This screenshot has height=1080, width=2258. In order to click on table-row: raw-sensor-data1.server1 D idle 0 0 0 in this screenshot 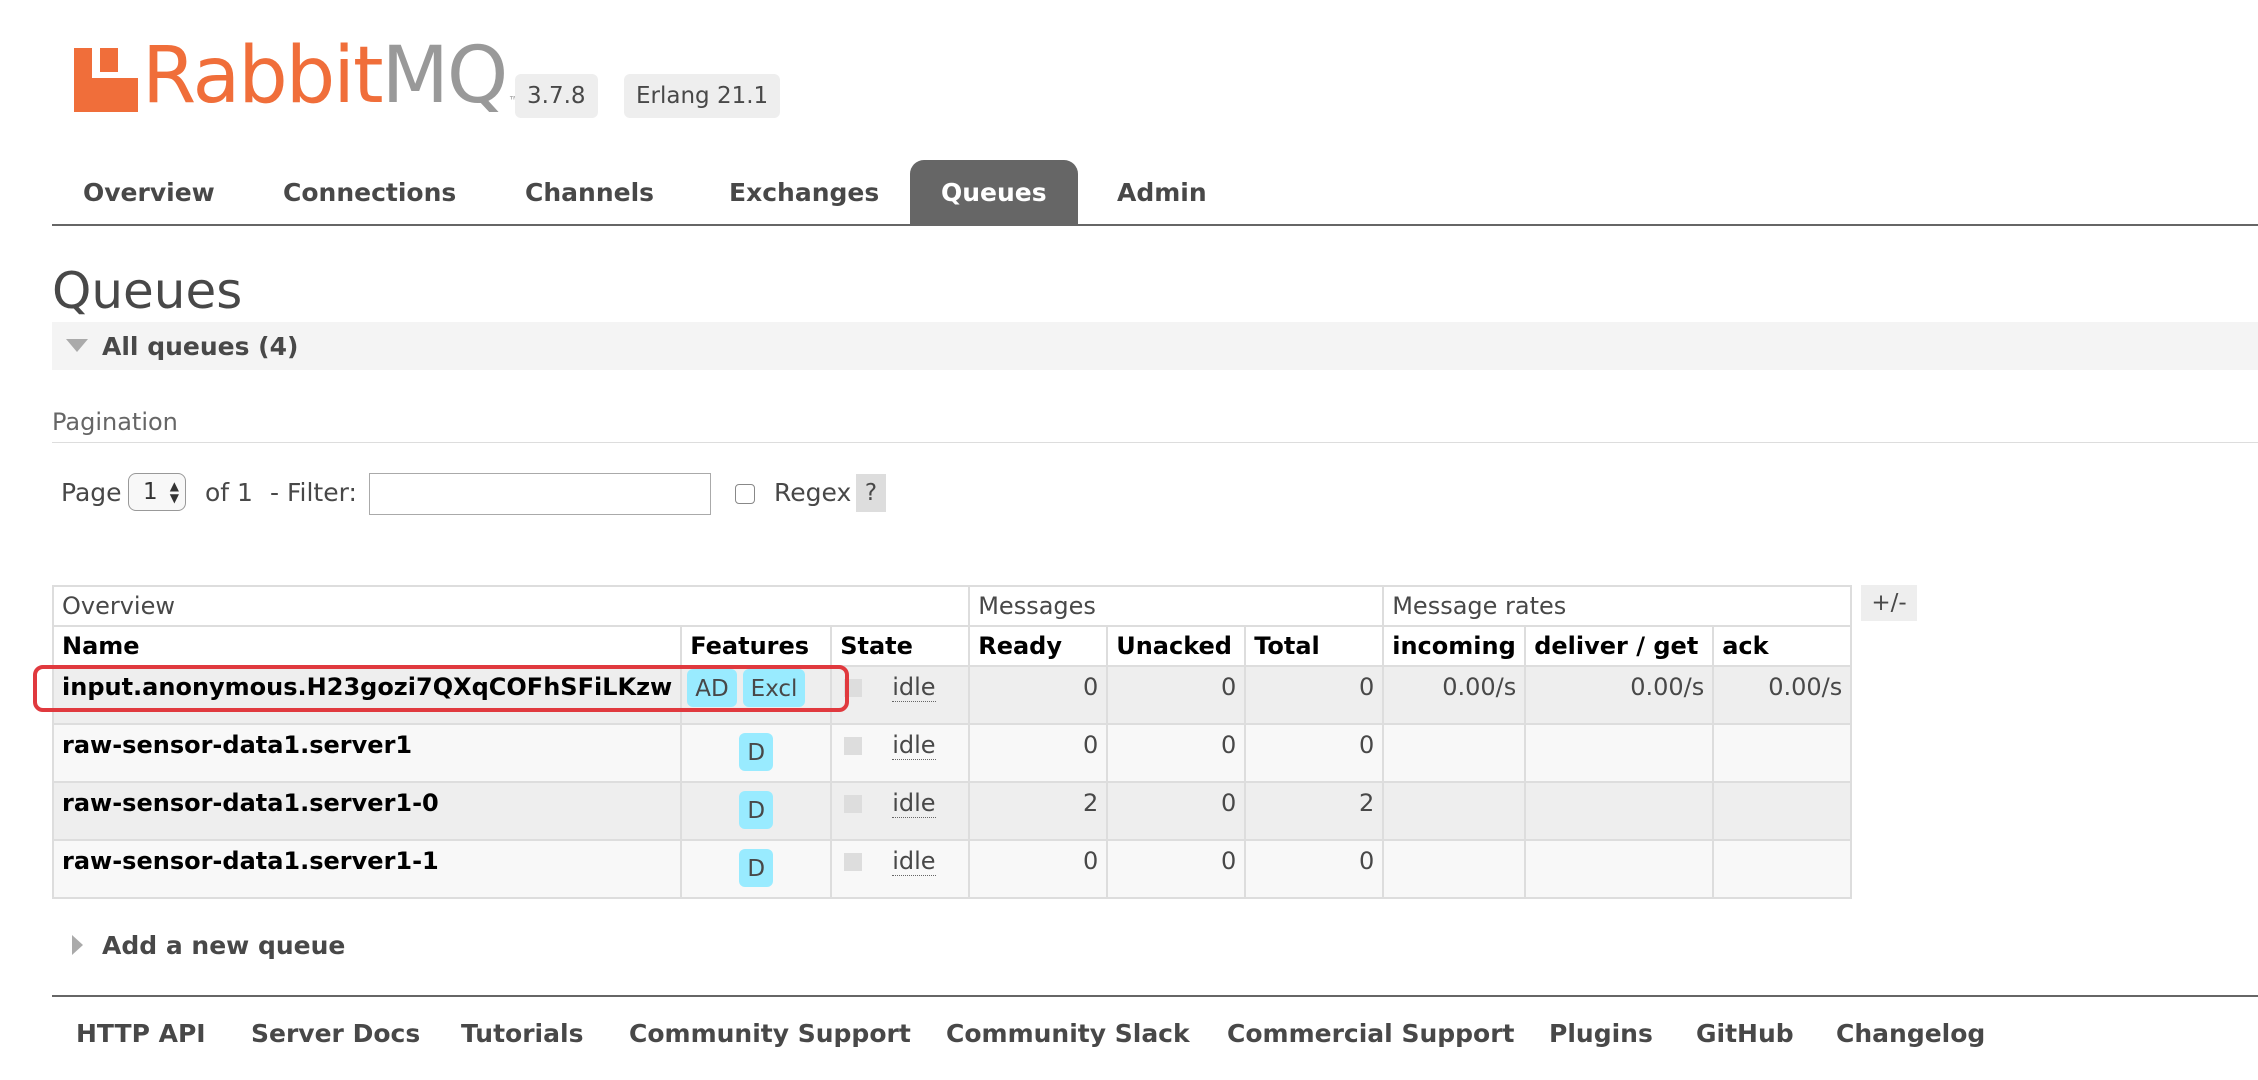, I will do `click(952, 753)`.